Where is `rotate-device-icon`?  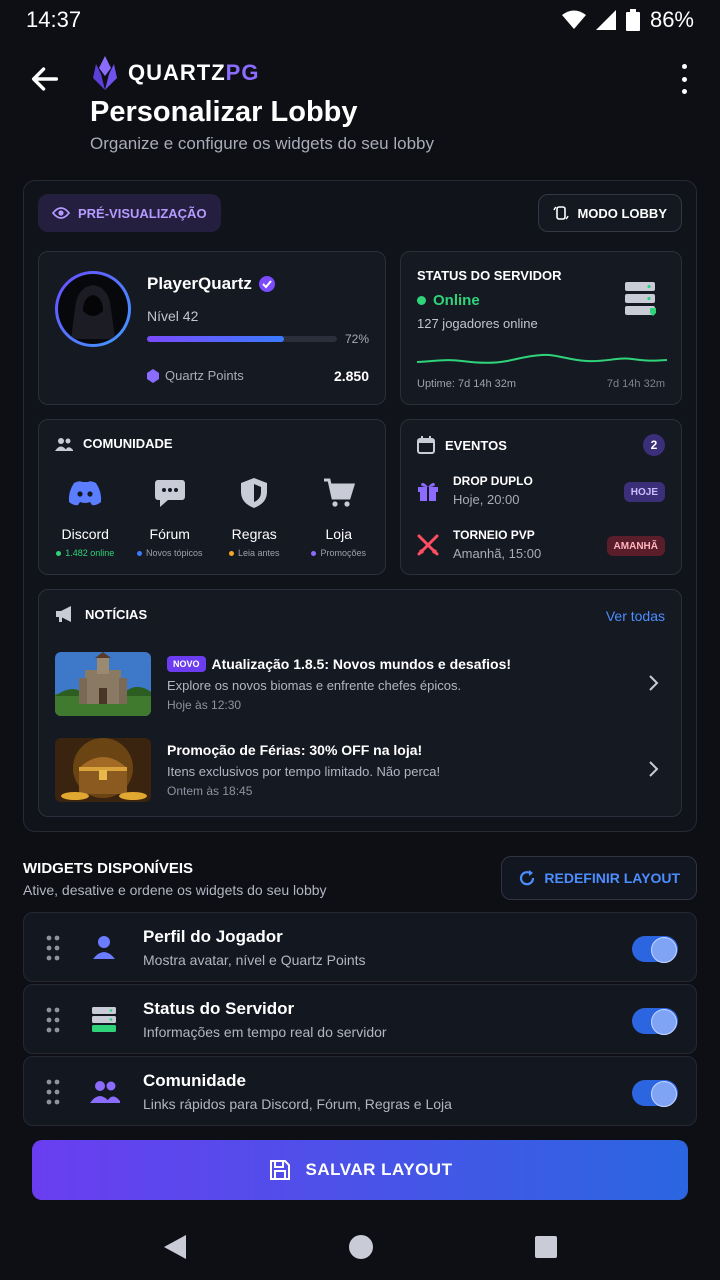
rotate-device-icon is located at coordinates (561, 213).